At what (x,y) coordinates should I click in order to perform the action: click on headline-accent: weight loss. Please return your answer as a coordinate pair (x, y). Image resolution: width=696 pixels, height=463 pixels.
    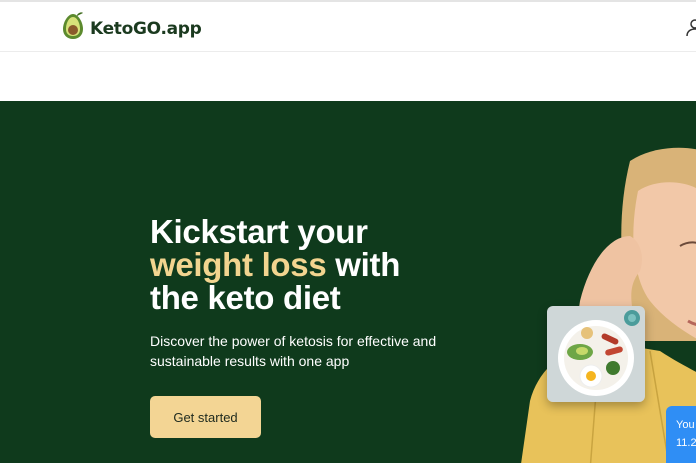
    Looking at the image, I should click on (238, 264).